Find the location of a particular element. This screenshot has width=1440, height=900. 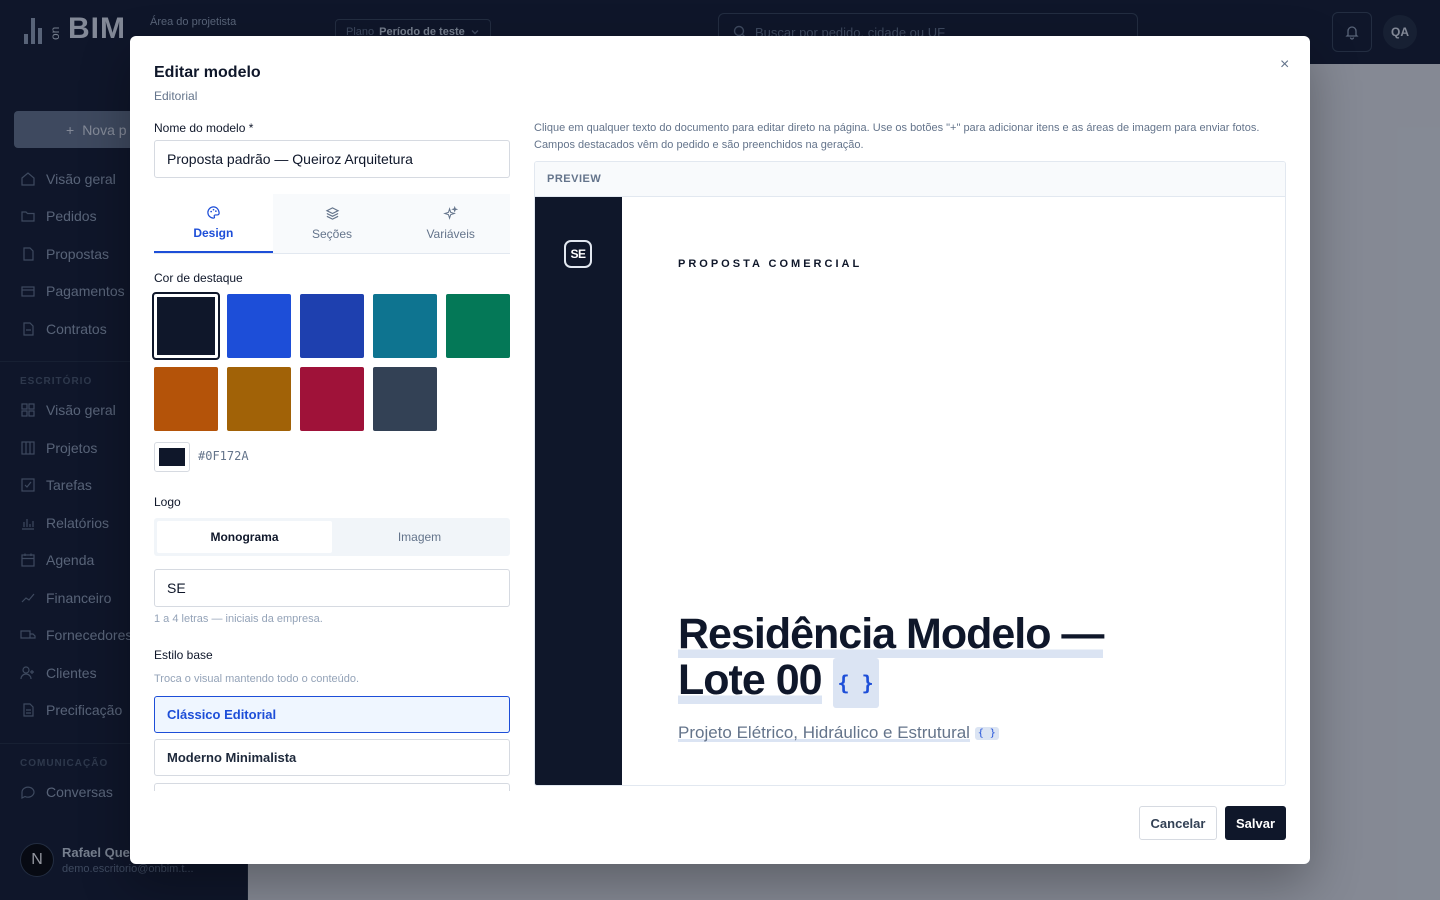

sparkles-icon is located at coordinates (451, 213).